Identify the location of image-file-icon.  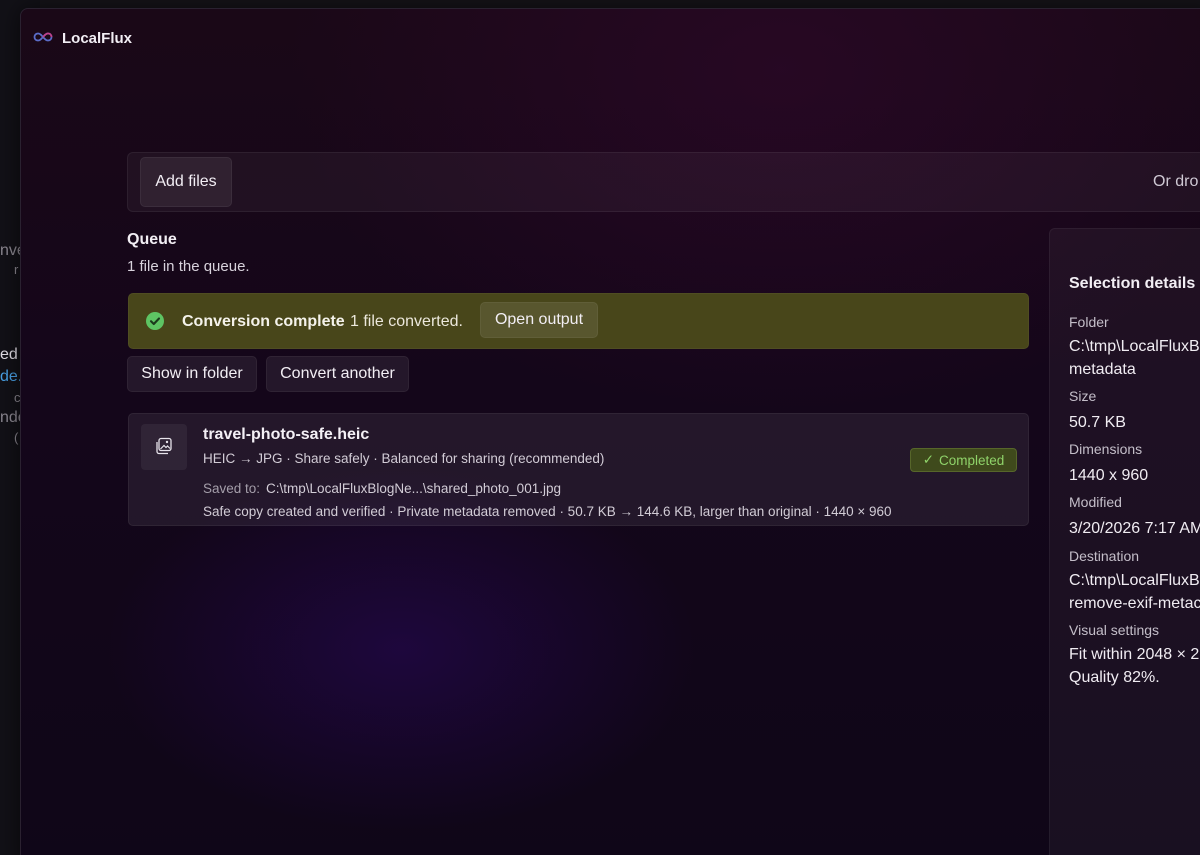
(164, 446).